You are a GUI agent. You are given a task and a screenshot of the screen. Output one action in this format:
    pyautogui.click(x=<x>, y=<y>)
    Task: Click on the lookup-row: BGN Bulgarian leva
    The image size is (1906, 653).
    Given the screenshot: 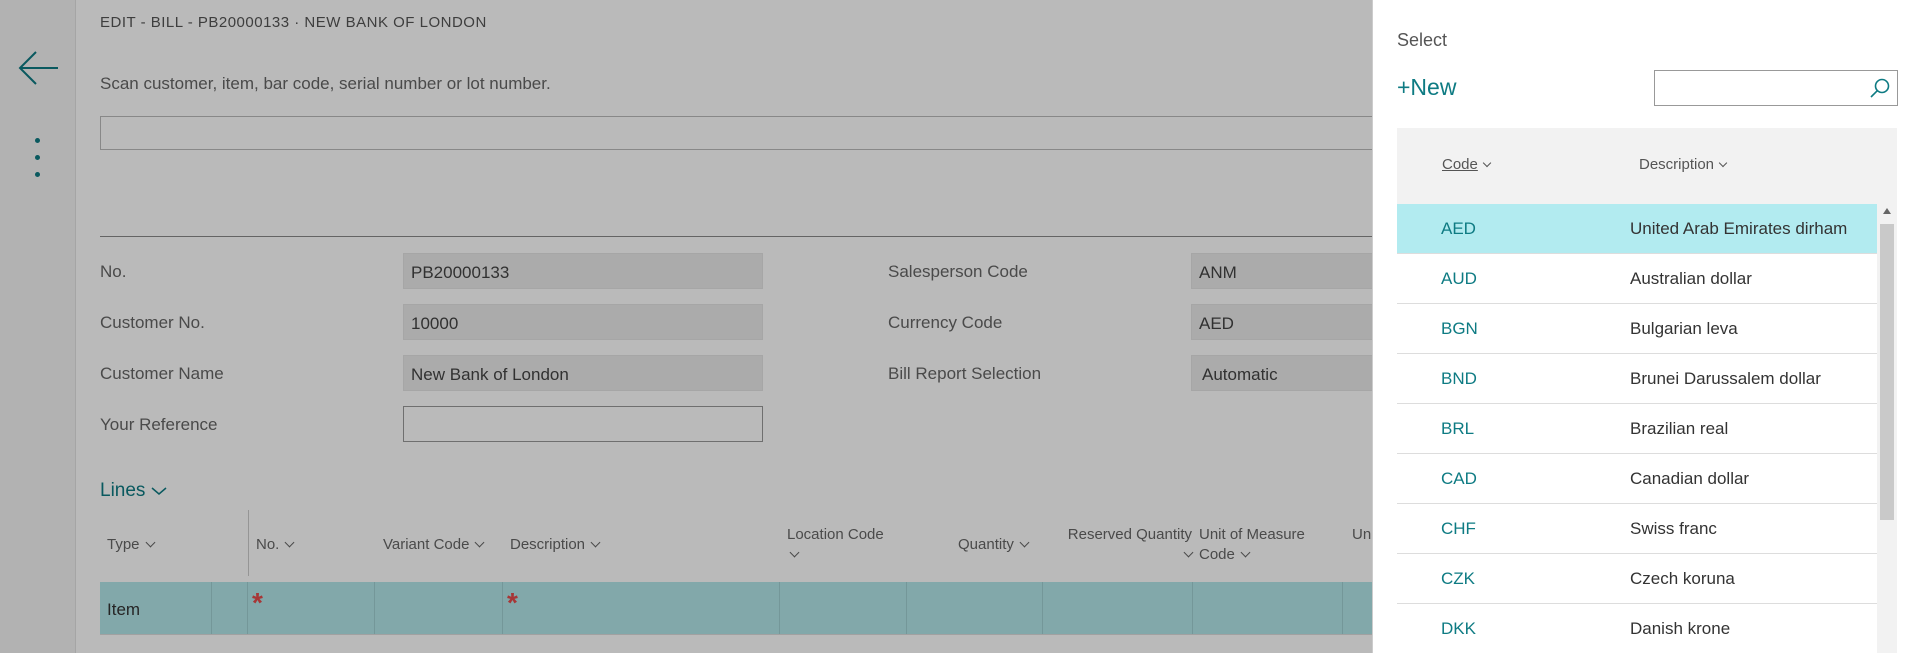 What is the action you would take?
    pyautogui.click(x=1637, y=329)
    